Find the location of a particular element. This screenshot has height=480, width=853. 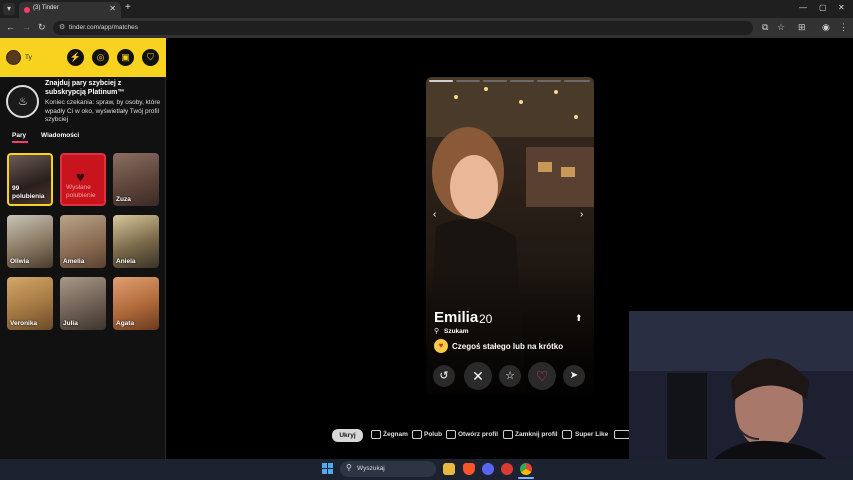

browser-toolbar: ← → ↻ ⚙ tinder.com/app/matches ⧉ ☆ ⊞ ◉ ⋮ is located at coordinates (426, 28).